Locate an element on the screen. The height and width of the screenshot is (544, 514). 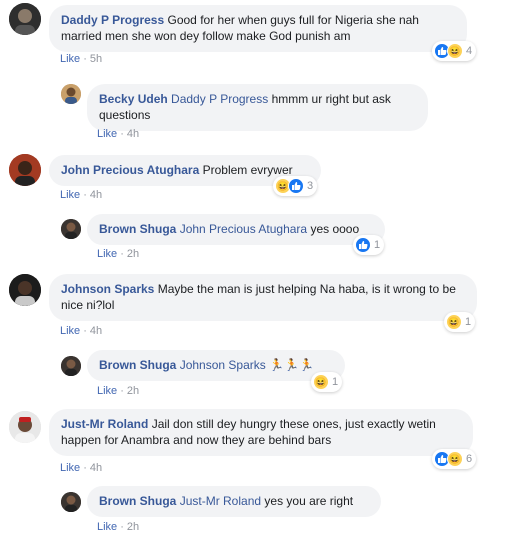
author-name: Daddy P Progress is located at coordinates (112, 20).